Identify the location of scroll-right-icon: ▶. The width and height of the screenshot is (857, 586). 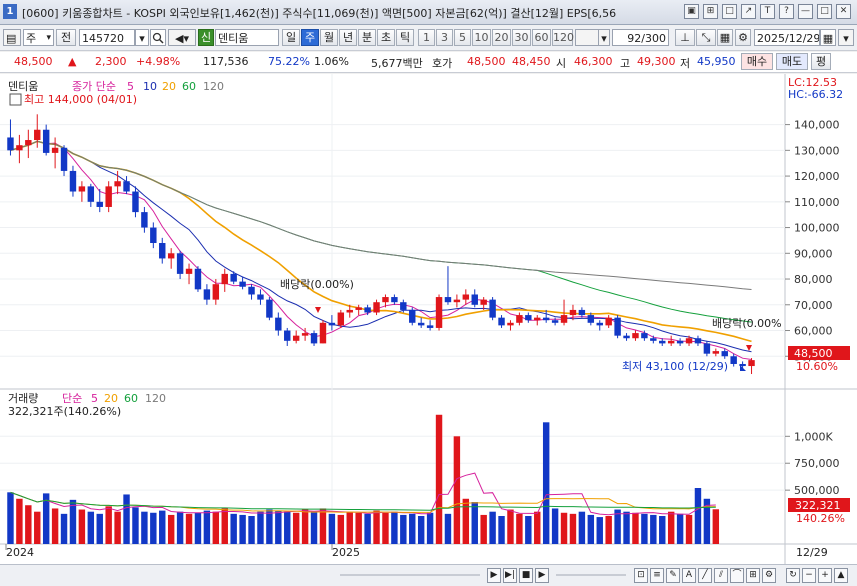
(494, 575).